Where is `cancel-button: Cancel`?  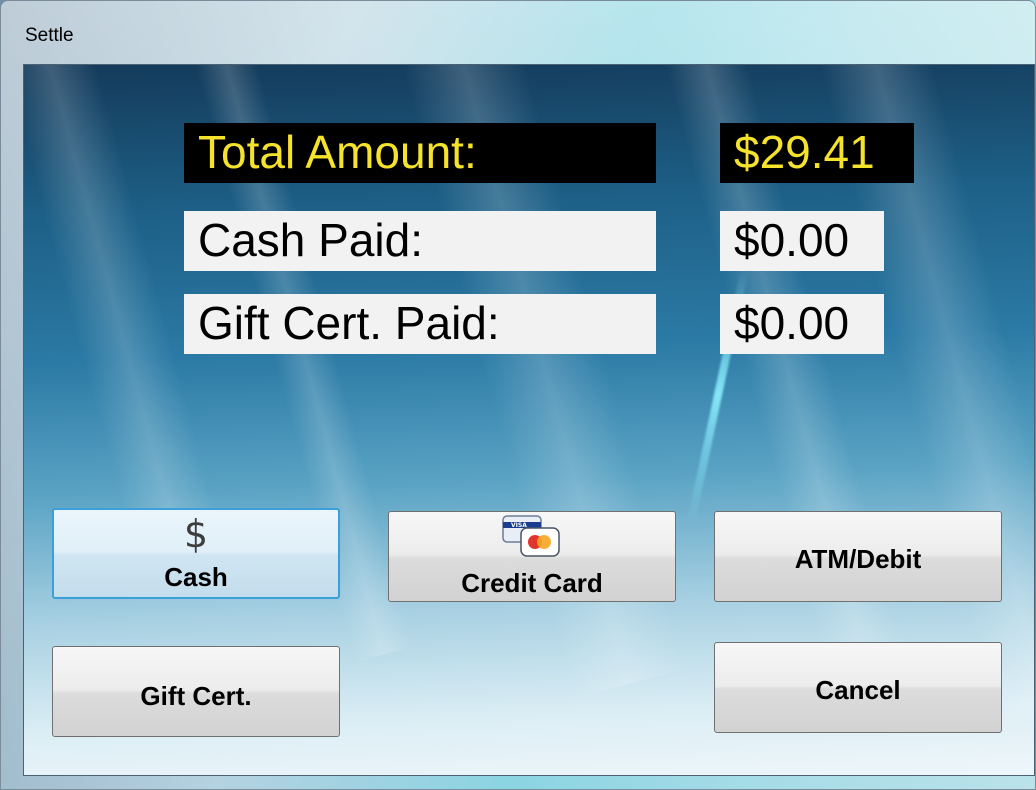
cancel-button: Cancel is located at coordinates (858, 687).